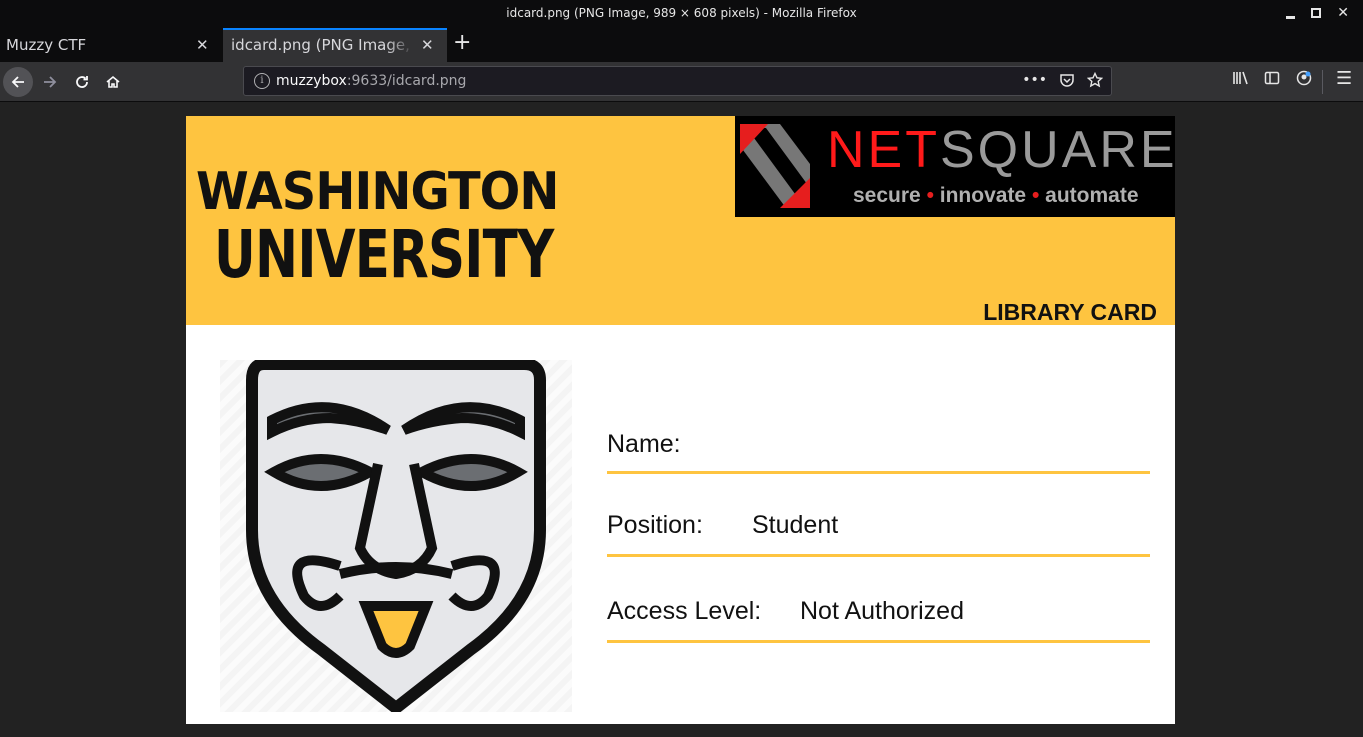 The image size is (1363, 737). I want to click on access-level-value: Not Authorized, so click(882, 611).